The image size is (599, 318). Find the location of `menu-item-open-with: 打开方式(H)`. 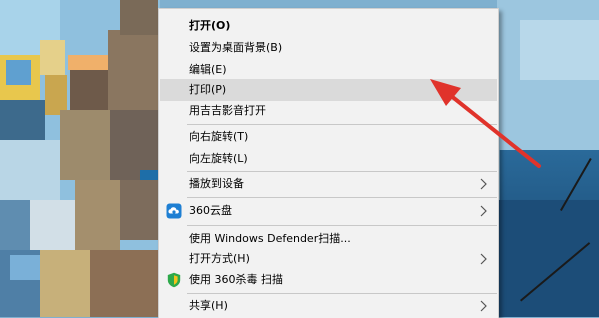

menu-item-open-with: 打开方式(H) is located at coordinates (328, 259).